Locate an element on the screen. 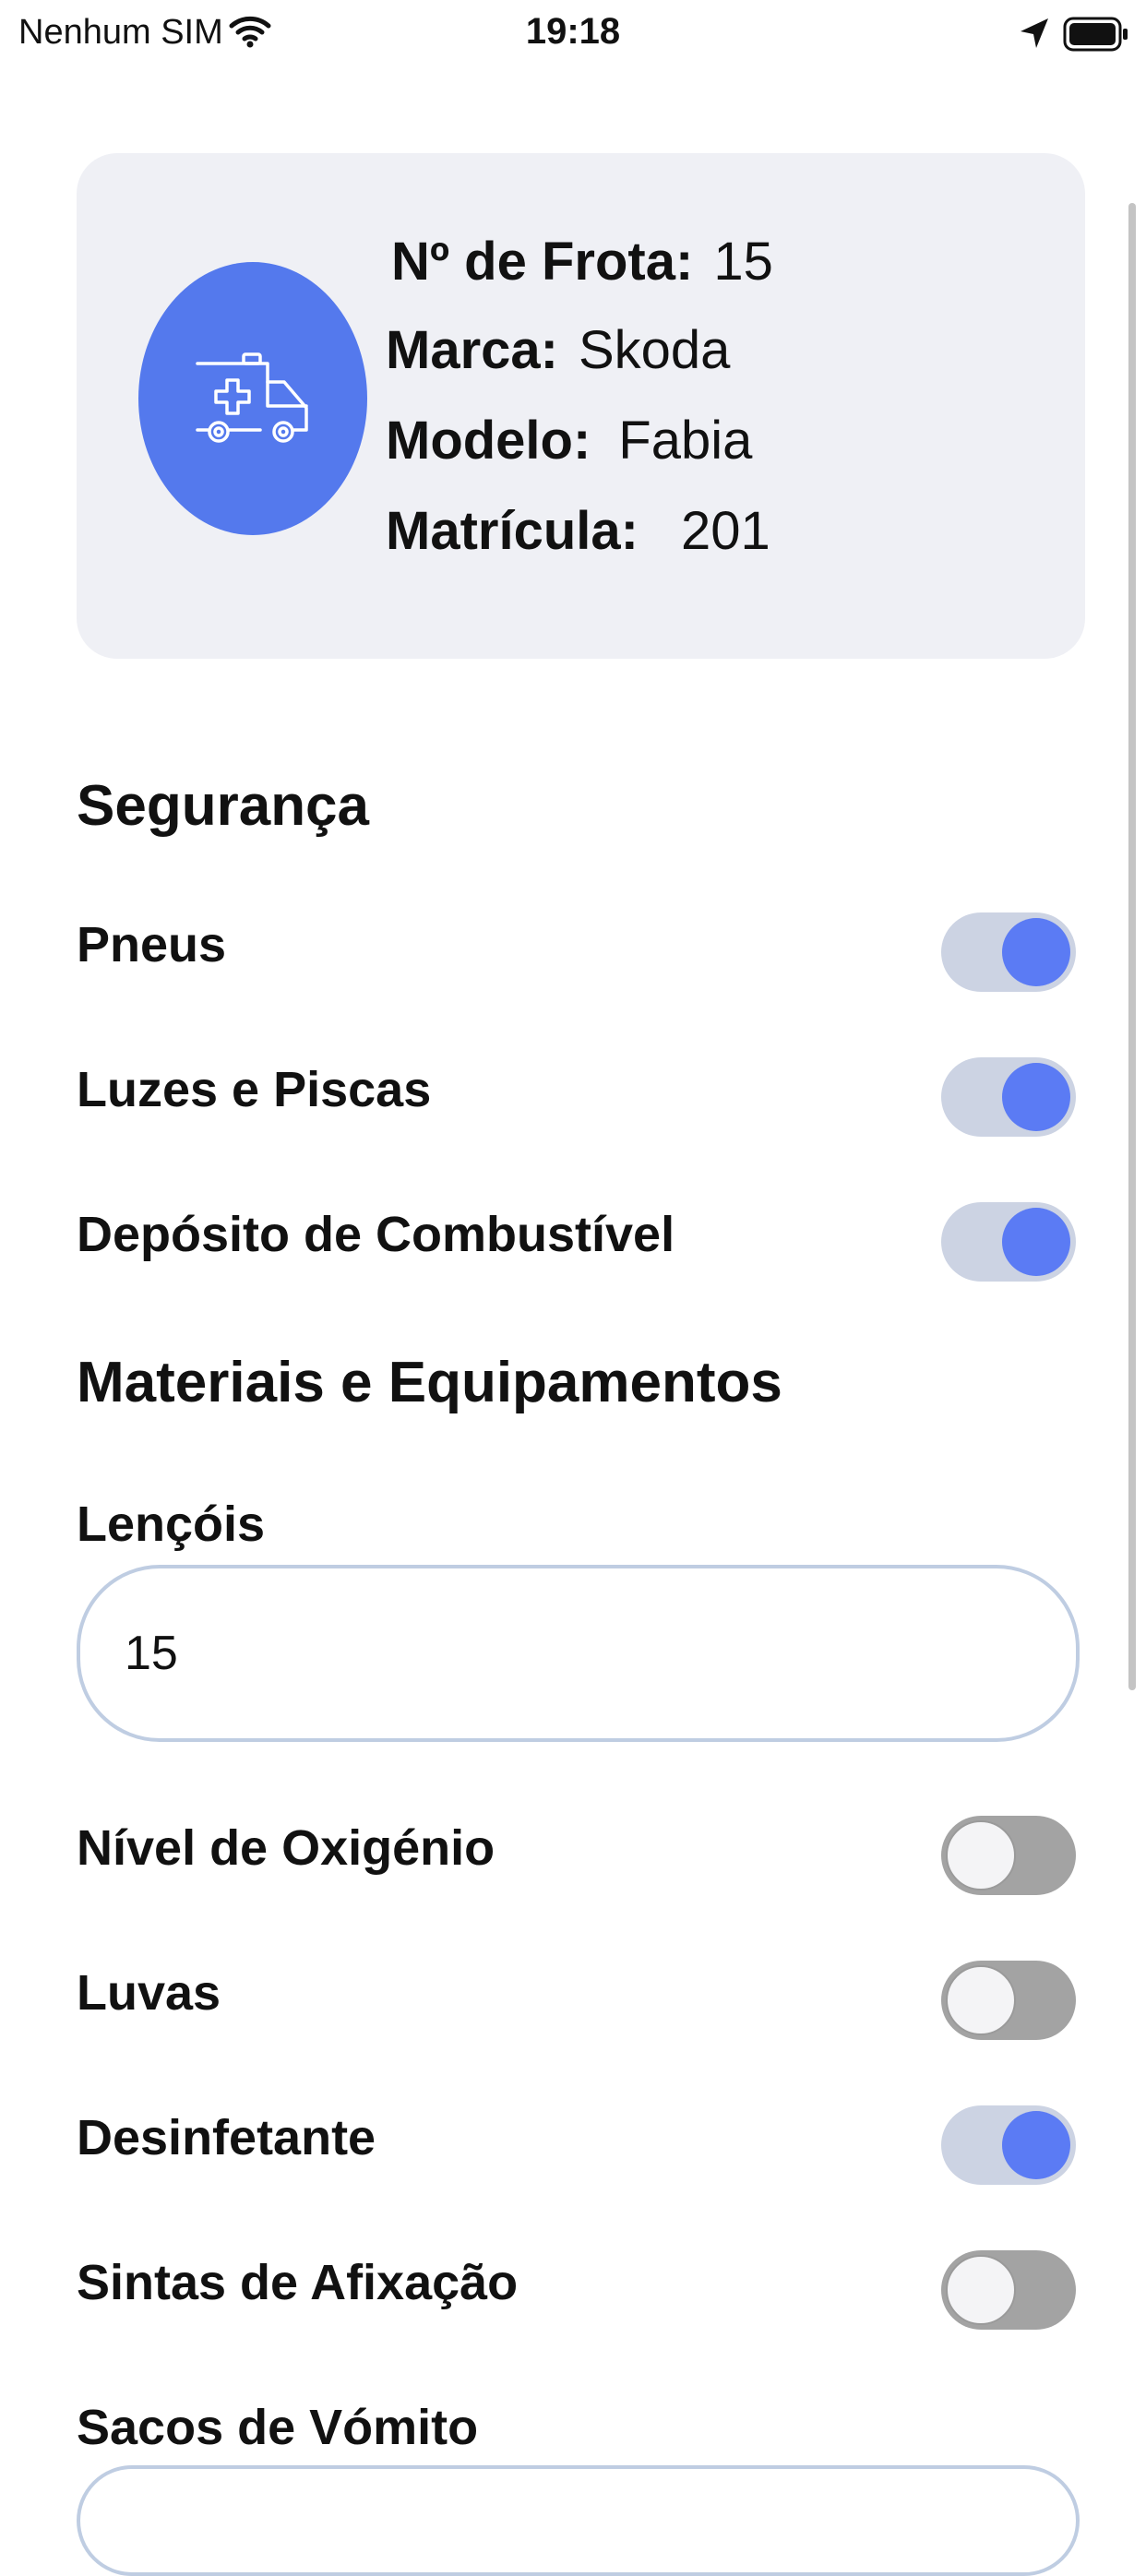  fixing-straps-label: Sintas de Afixação is located at coordinates (298, 2282).